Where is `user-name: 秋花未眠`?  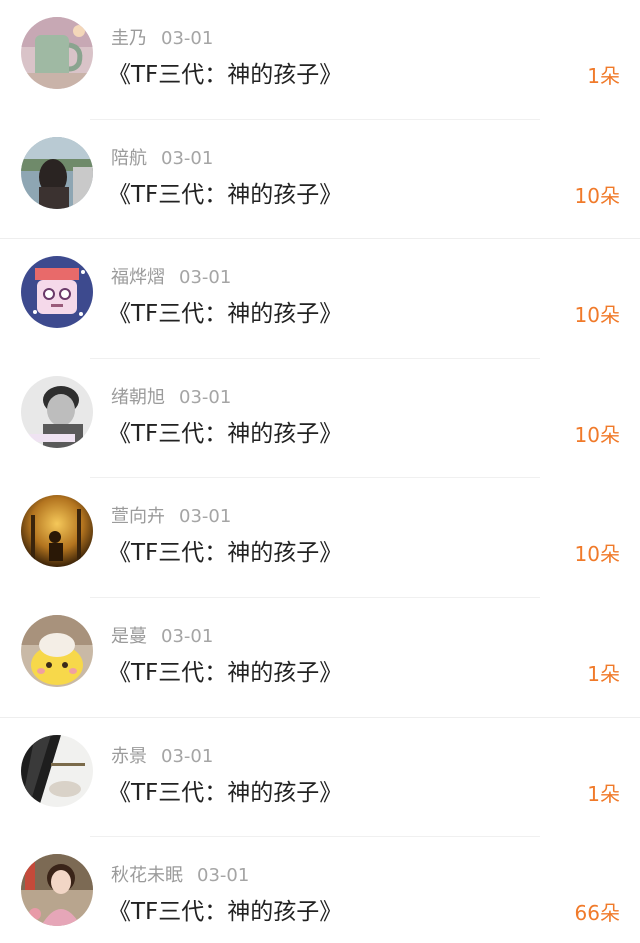
user-name: 秋花未眠 is located at coordinates (147, 876).